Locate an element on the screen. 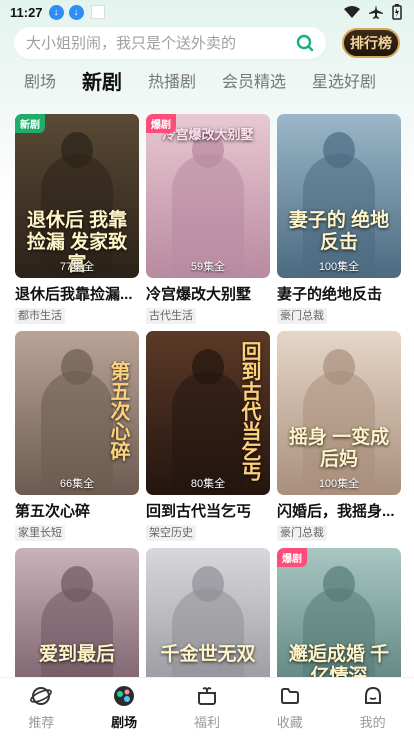 The height and width of the screenshot is (736, 414). bottom-nav: 推荐 剧场 福利 收藏 我的 is located at coordinates (207, 706).